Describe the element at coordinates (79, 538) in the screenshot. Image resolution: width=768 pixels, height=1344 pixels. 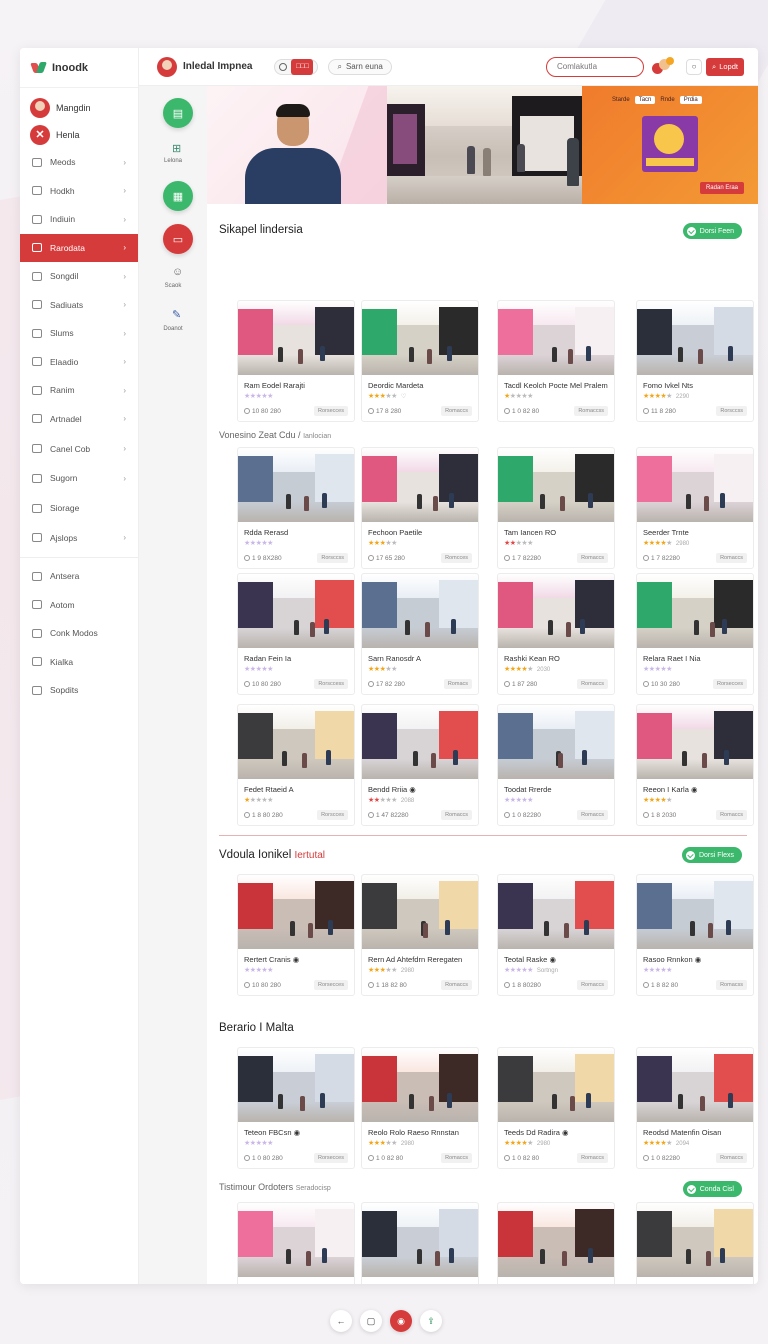
I see `sidebar-item-ajslops: Ajslops ›` at that location.